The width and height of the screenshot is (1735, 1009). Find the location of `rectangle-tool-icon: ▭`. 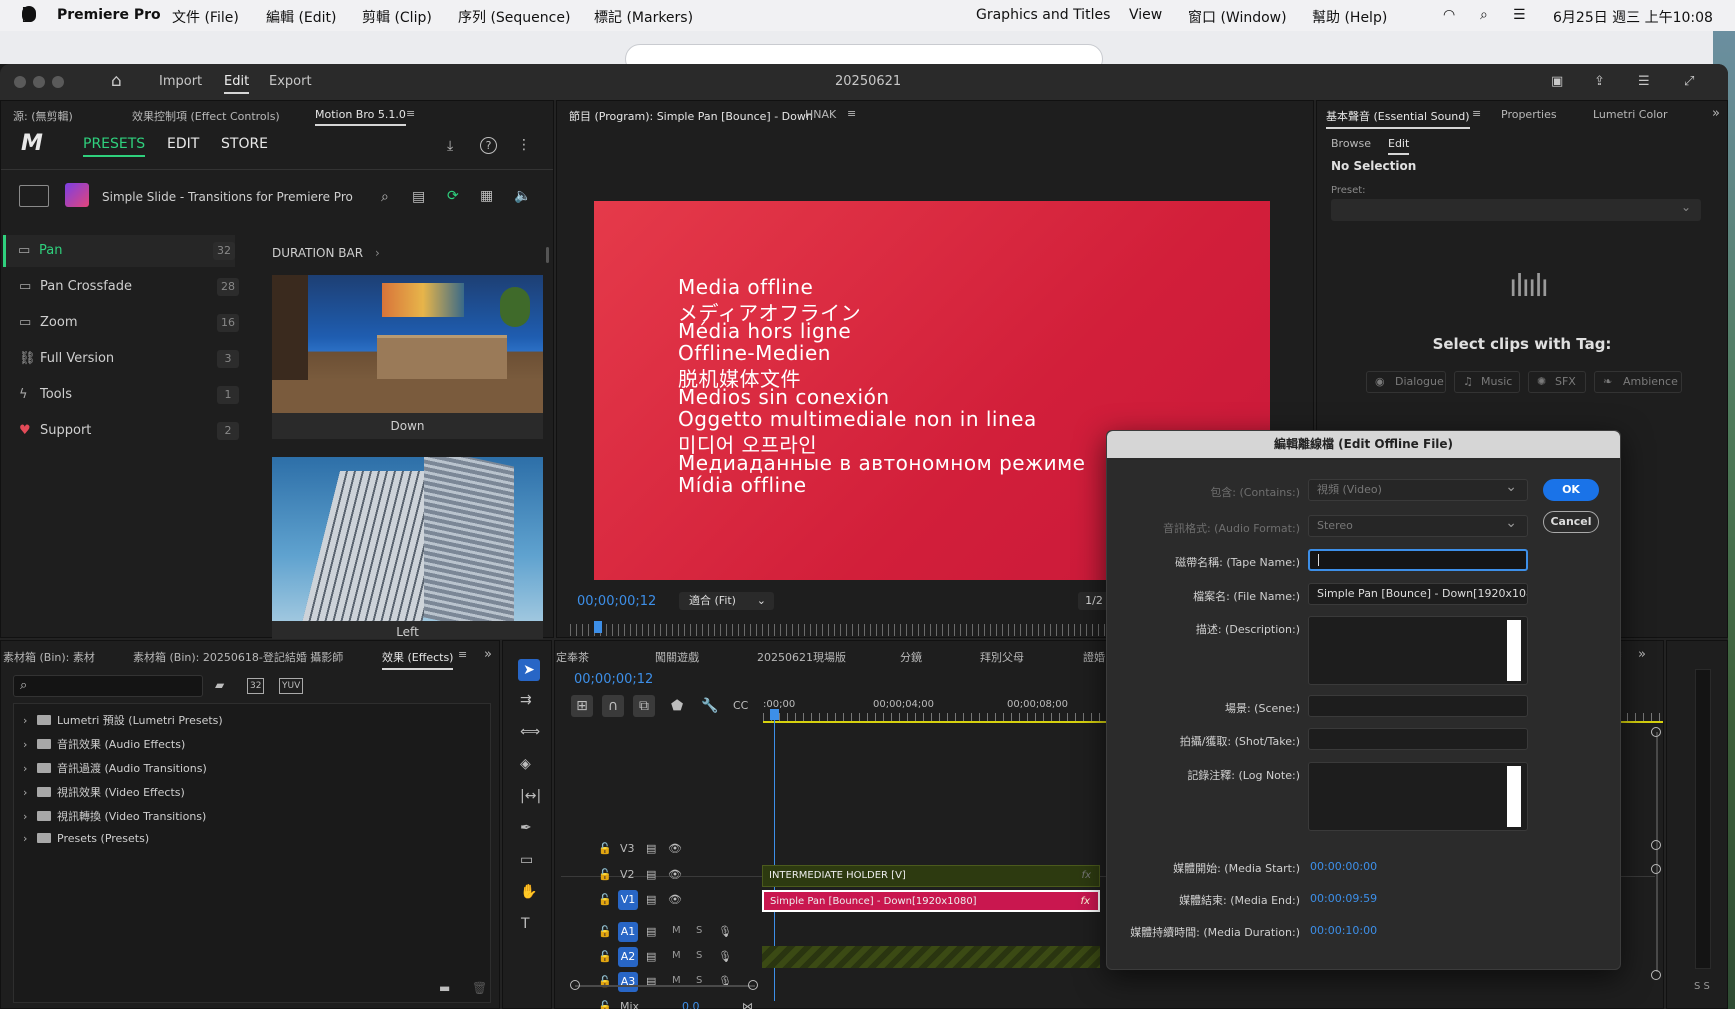

rectangle-tool-icon: ▭ is located at coordinates (526, 860).